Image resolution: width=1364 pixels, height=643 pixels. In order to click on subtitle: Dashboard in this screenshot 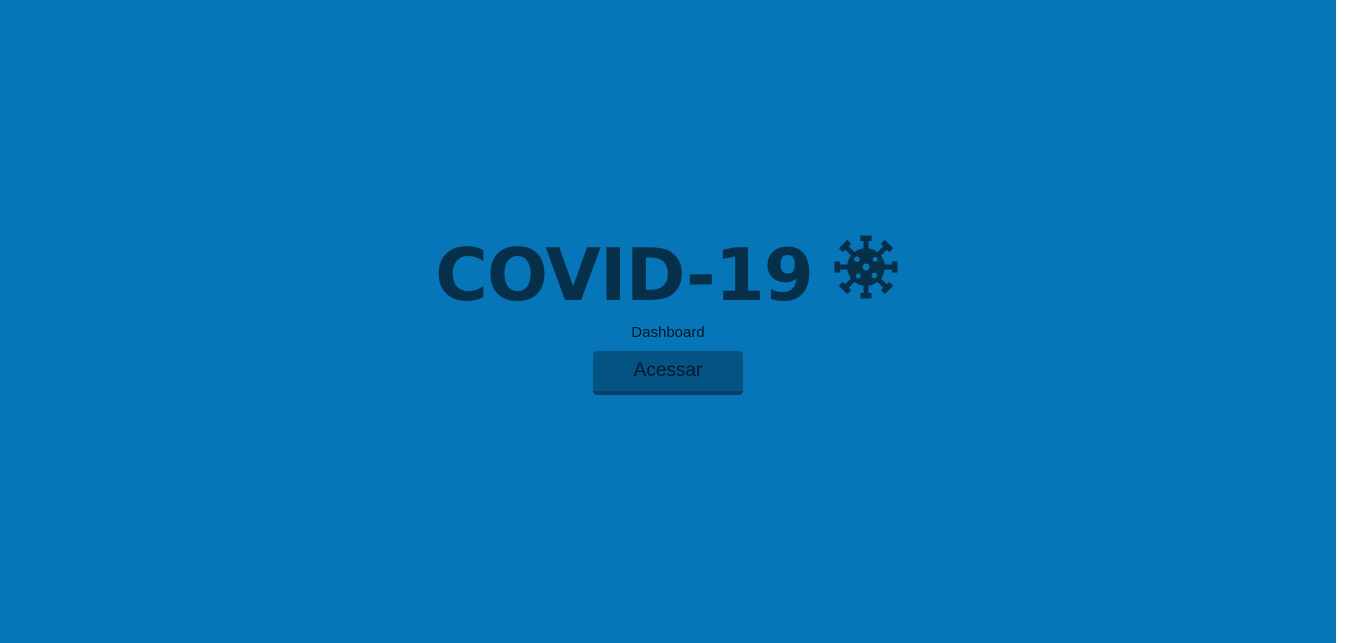, I will do `click(668, 332)`.